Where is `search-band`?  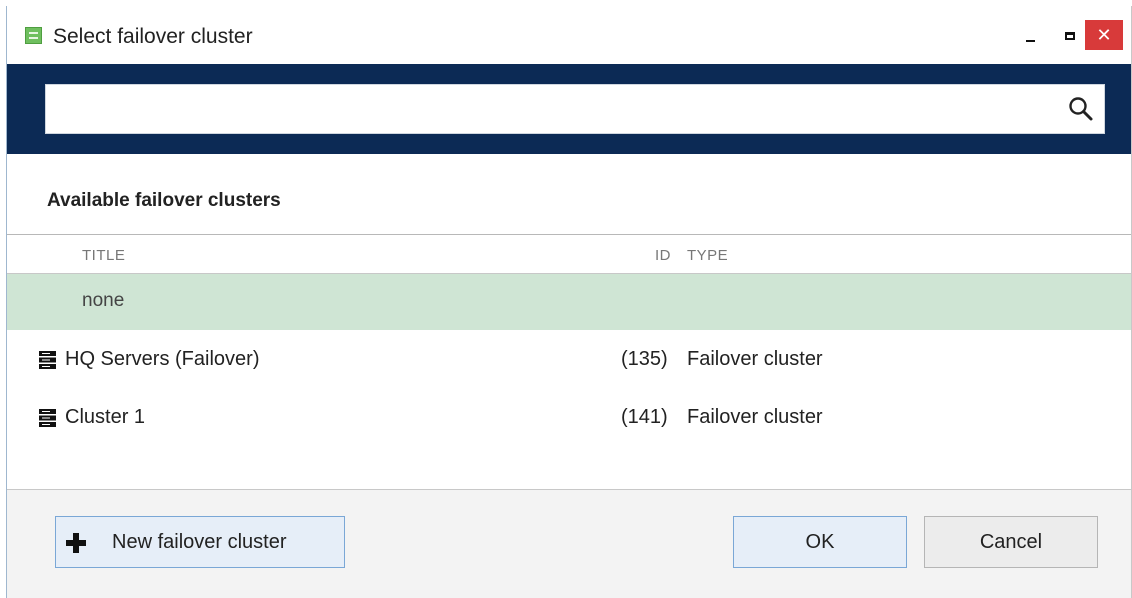
search-band is located at coordinates (569, 109).